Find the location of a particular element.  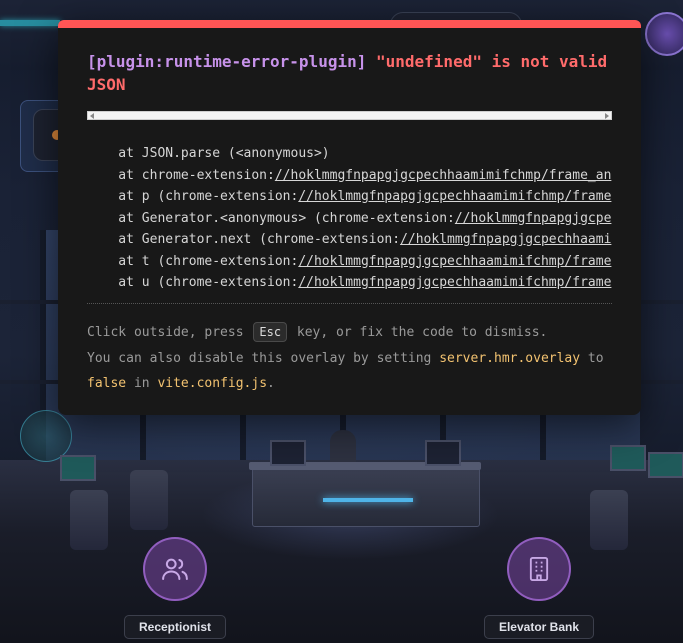

overlay-divider is located at coordinates (349, 303).